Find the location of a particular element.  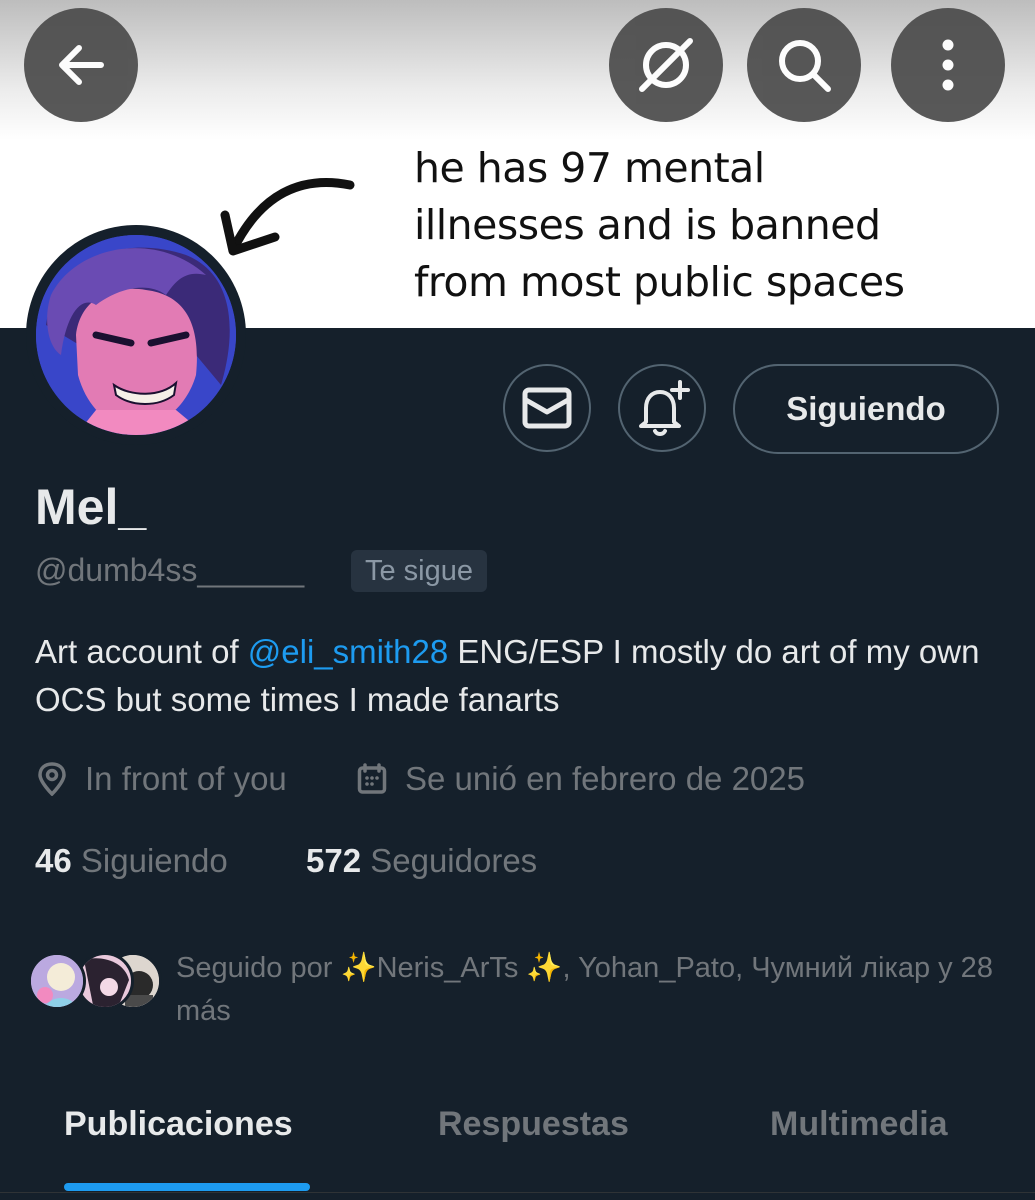

followers-label: Seguidores is located at coordinates (454, 860).